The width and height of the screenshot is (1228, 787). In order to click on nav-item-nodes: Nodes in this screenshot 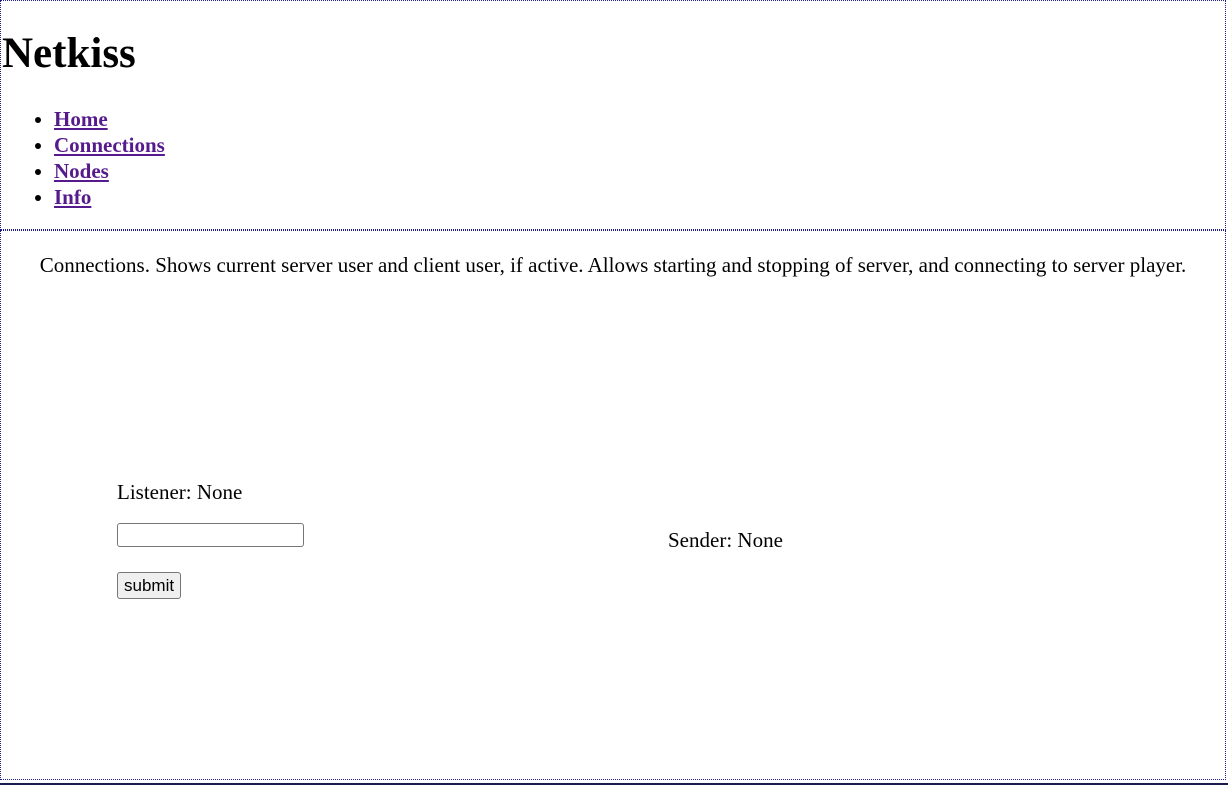, I will do `click(109, 171)`.